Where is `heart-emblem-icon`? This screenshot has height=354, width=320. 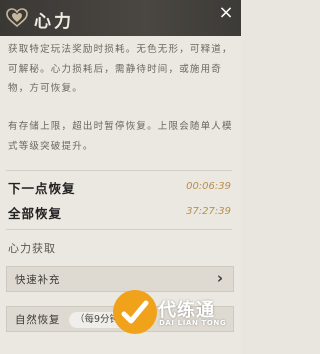 heart-emblem-icon is located at coordinates (17, 18).